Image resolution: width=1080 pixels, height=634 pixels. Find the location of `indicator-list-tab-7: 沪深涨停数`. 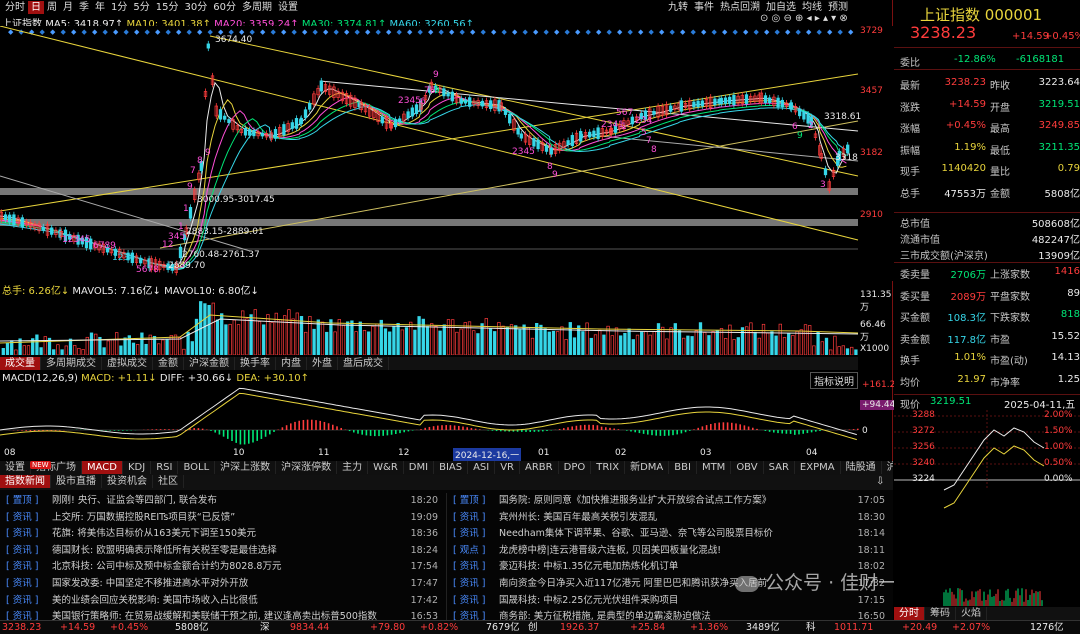

indicator-list-tab-7: 沪深涨停数 is located at coordinates (307, 467).